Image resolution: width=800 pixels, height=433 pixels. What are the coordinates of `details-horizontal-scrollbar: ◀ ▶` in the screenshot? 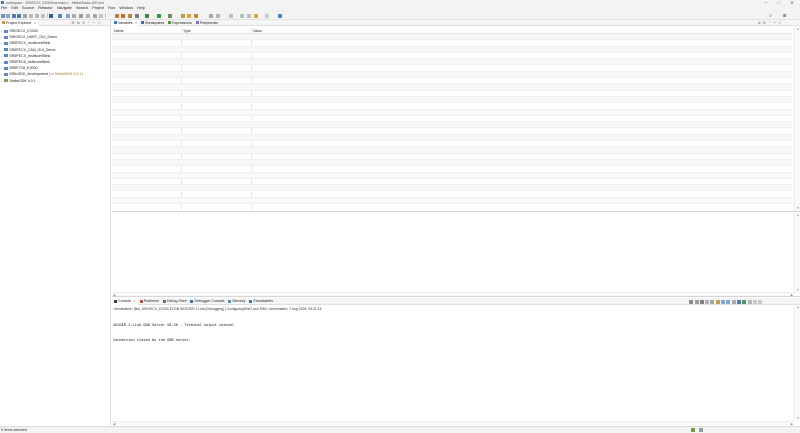 It's located at (453, 294).